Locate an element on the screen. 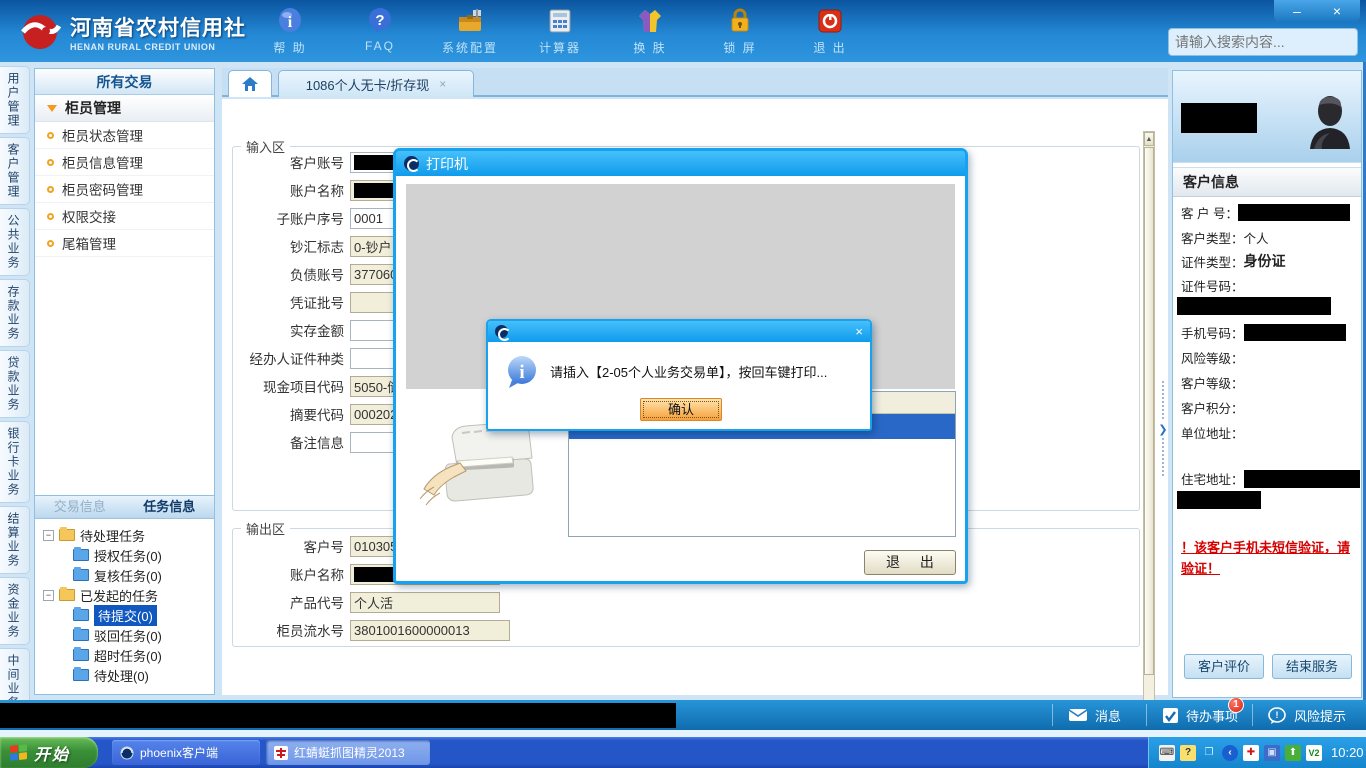  scroll-up-arrow: ▲ is located at coordinates (1149, 139).